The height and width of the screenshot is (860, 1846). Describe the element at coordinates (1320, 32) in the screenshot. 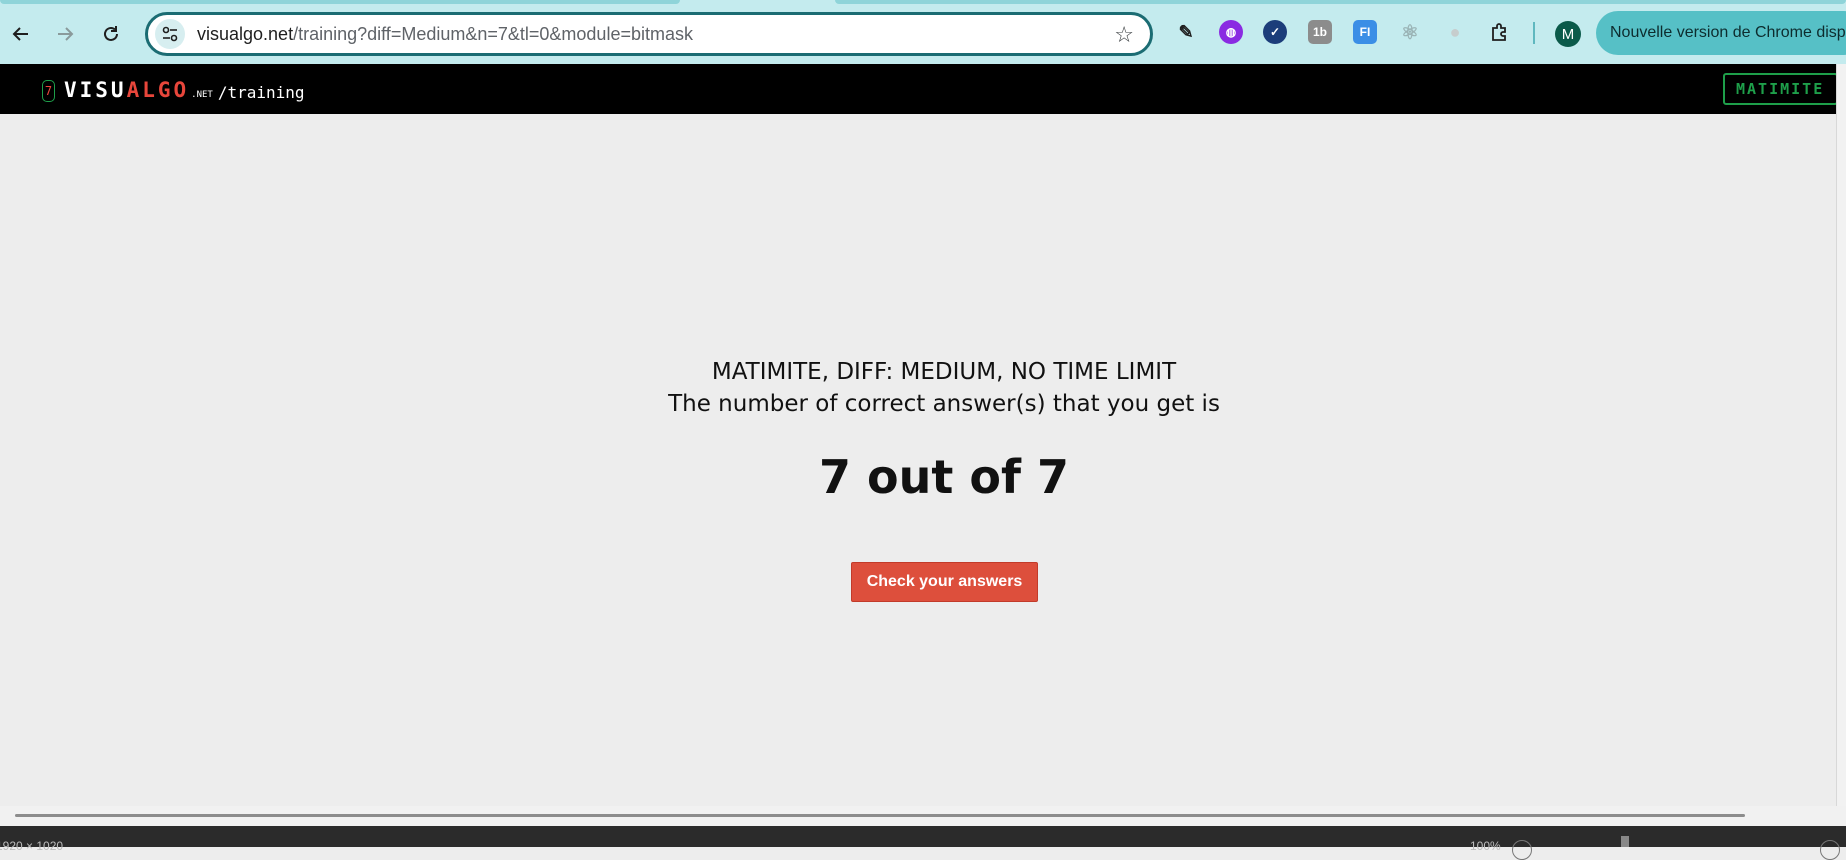

I see `1b-extension-icon: 1b` at that location.